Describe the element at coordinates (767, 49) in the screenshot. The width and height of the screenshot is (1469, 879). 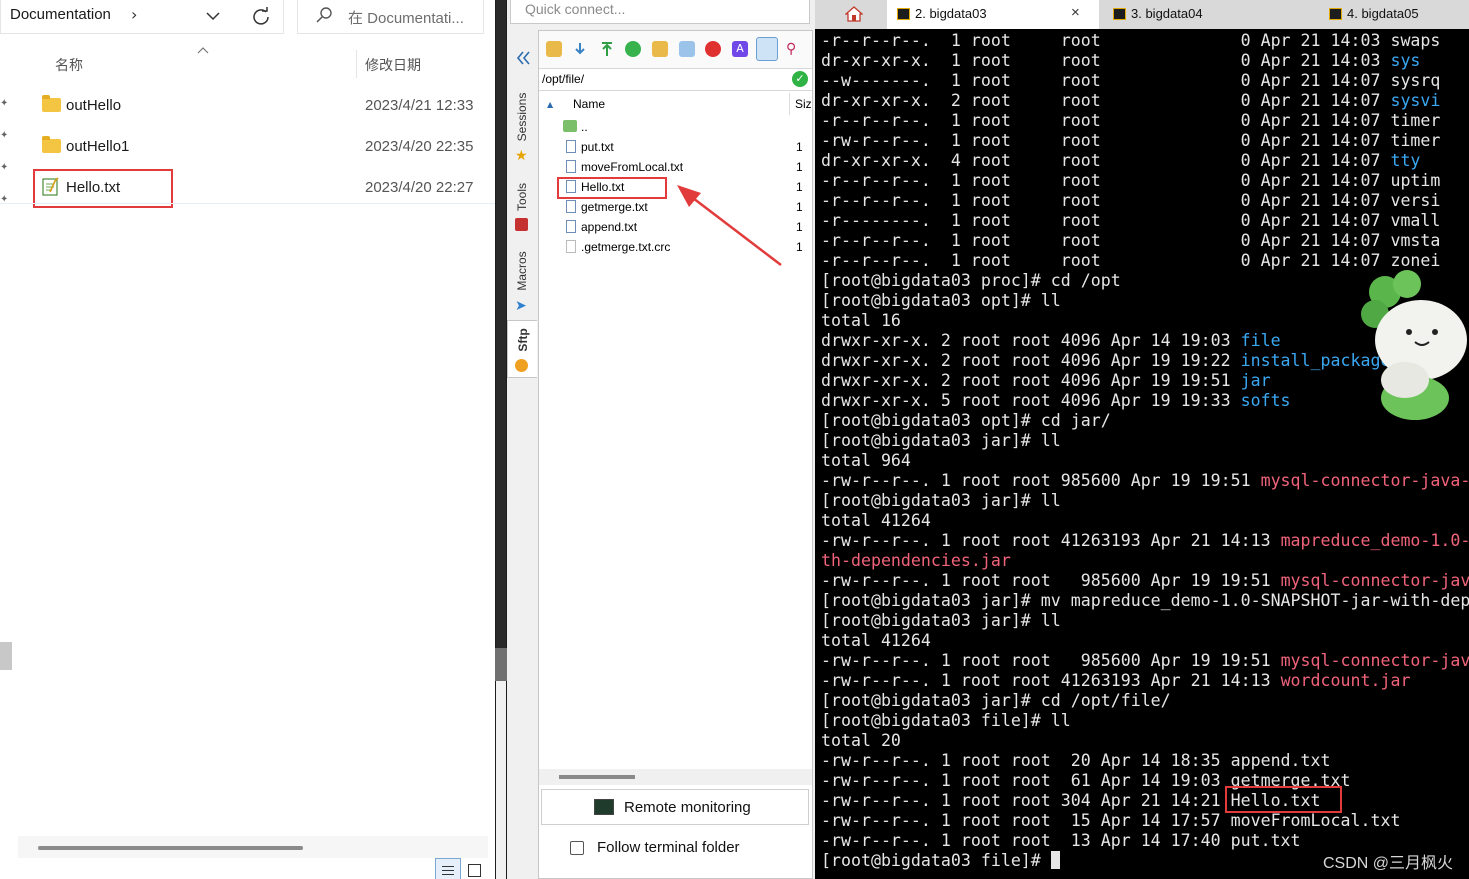
I see `terminal-toggle-icon` at that location.